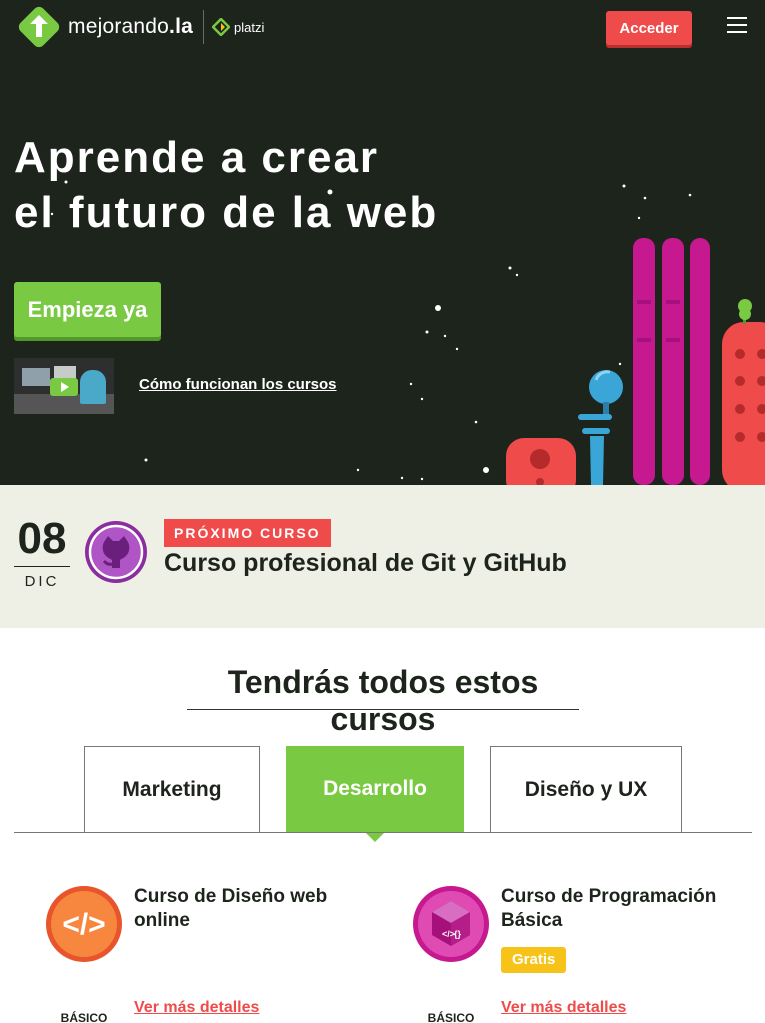 The image size is (765, 1023). I want to click on platzi-logo-icon, so click(220, 27).